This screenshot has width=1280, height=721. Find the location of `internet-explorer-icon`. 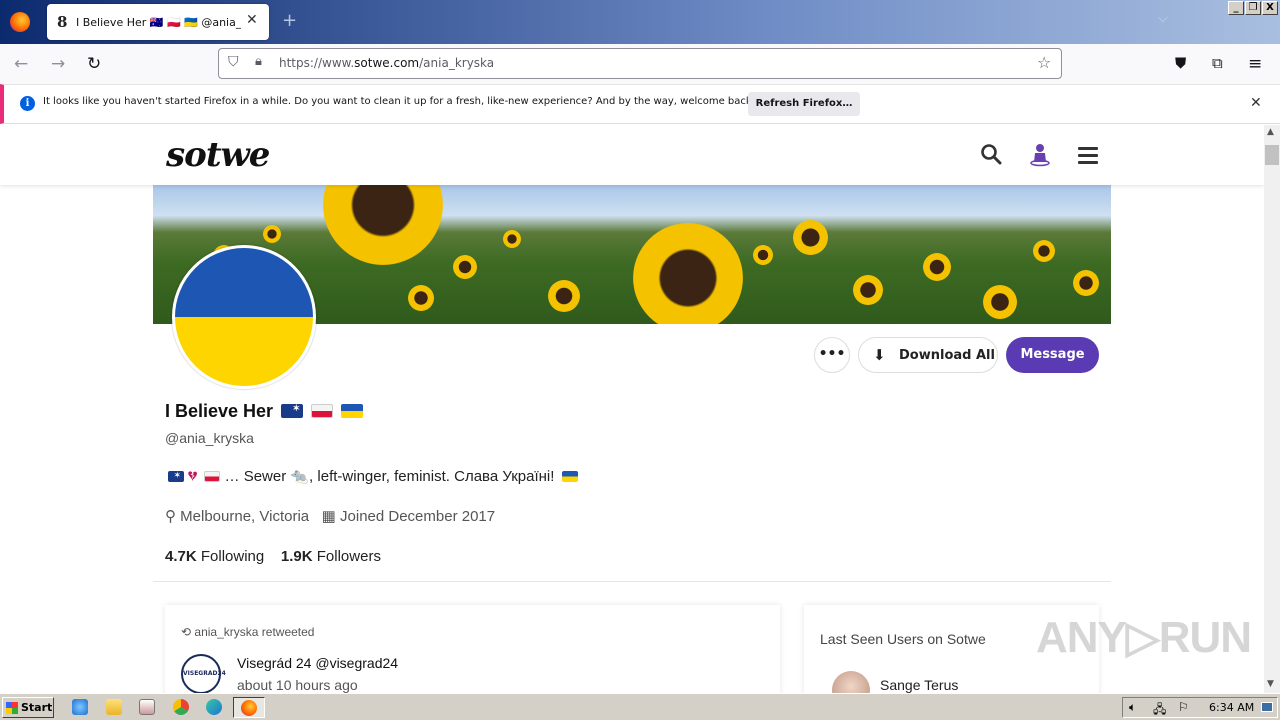

internet-explorer-icon is located at coordinates (80, 707).